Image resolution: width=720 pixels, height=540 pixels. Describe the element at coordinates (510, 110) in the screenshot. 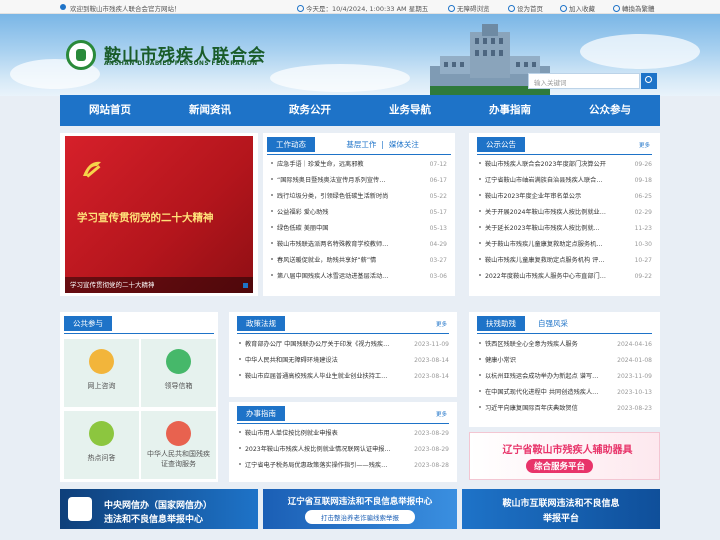

I see `nav-service-guide: 办事指南` at that location.